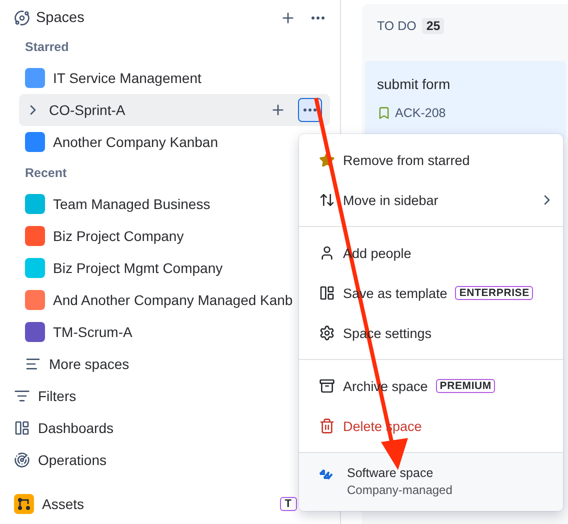 The image size is (568, 524). I want to click on nav-item: Assets T, so click(154, 504).